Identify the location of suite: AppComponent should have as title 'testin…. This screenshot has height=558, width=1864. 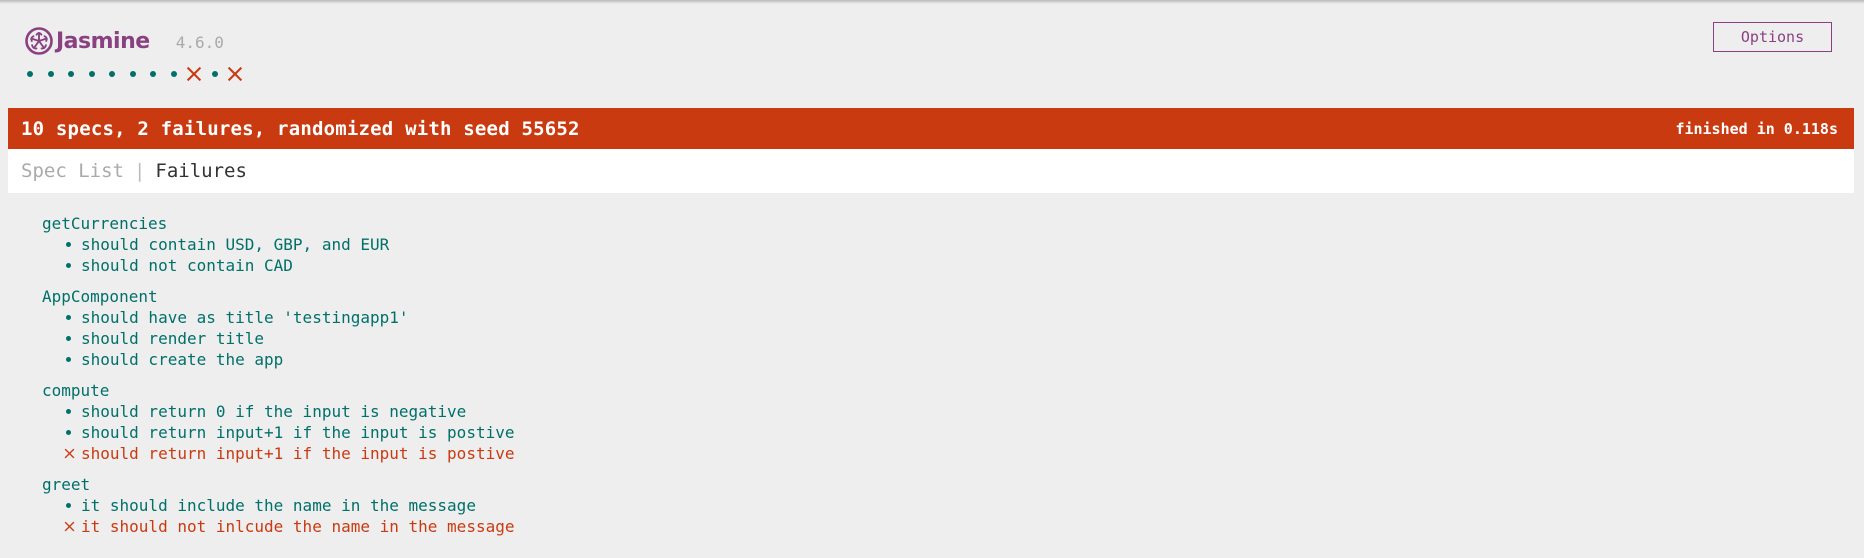
(942, 328).